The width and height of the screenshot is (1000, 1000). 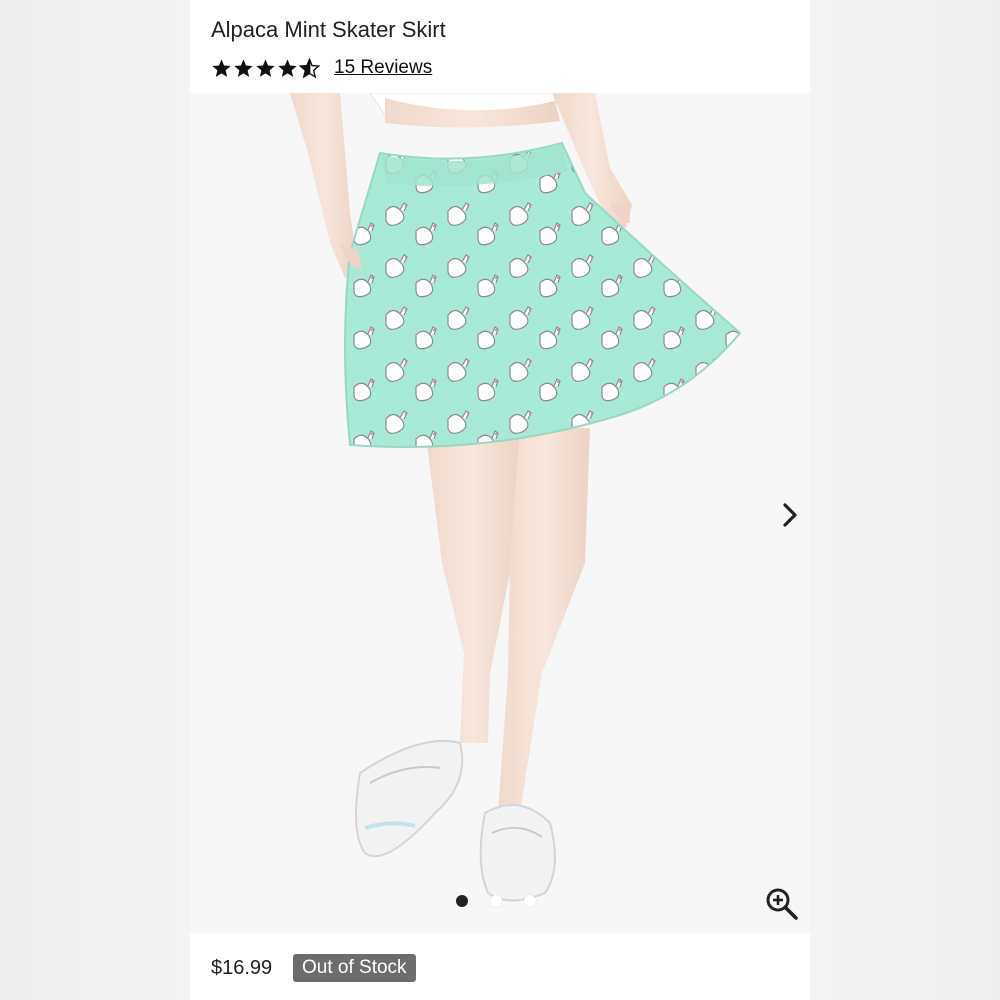 I want to click on rating-row: 15 Reviews, so click(x=321, y=68).